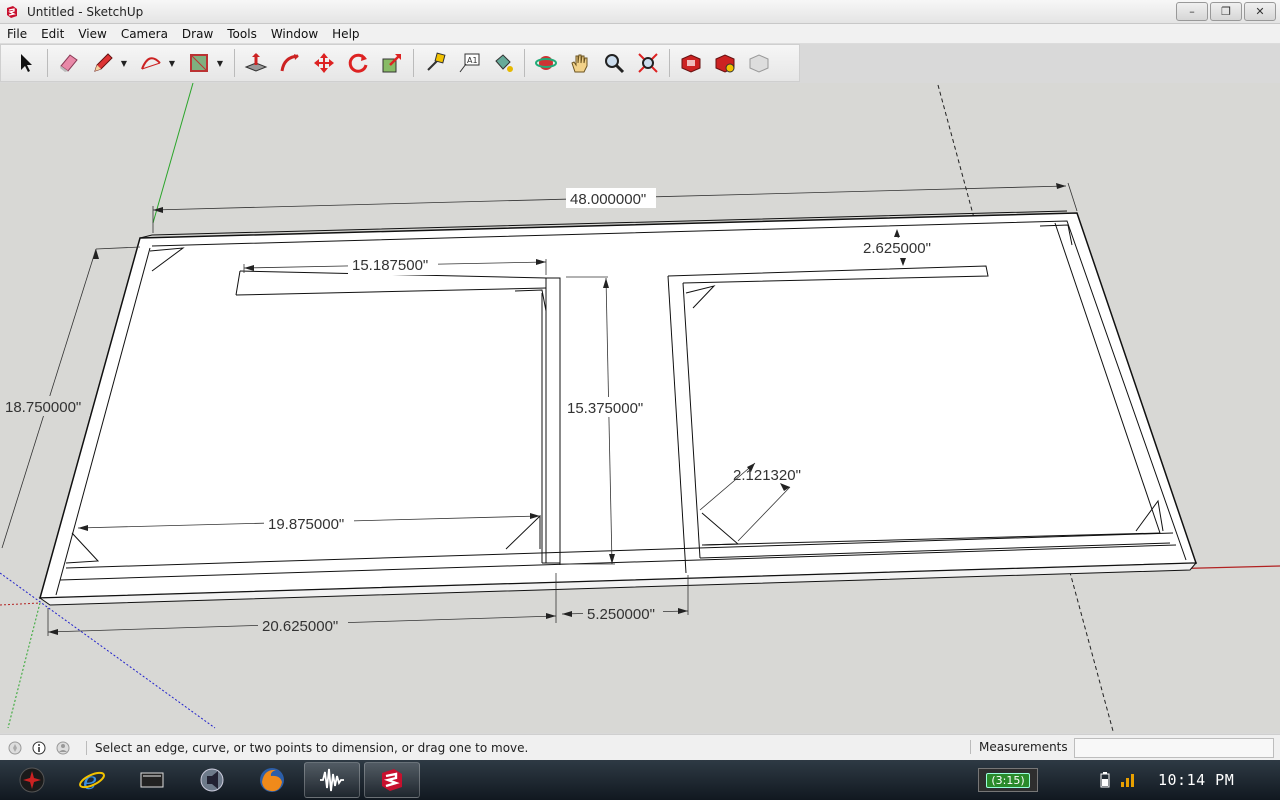  I want to click on green-axis-dotted, so click(24, 665).